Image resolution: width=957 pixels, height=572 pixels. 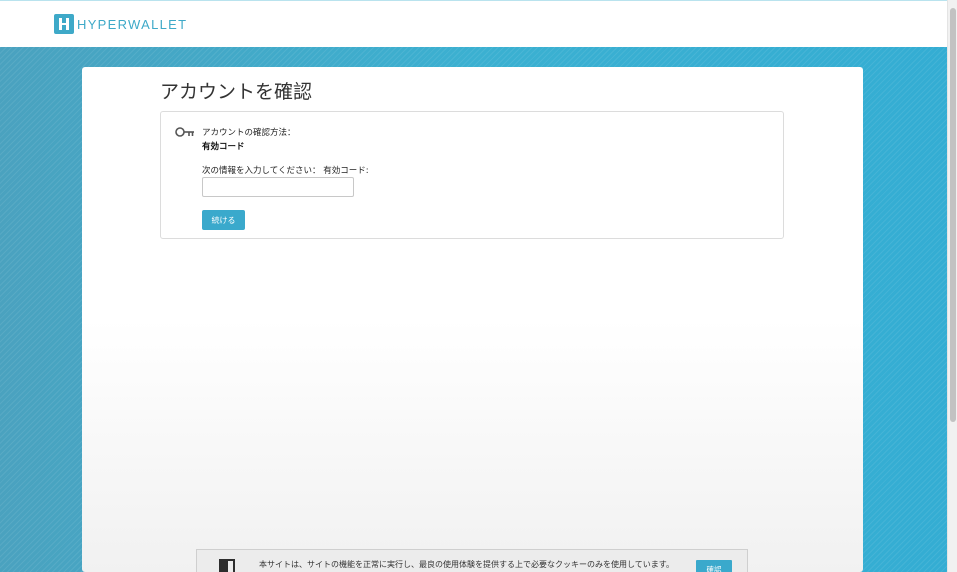 I want to click on key-icon, so click(x=184, y=132).